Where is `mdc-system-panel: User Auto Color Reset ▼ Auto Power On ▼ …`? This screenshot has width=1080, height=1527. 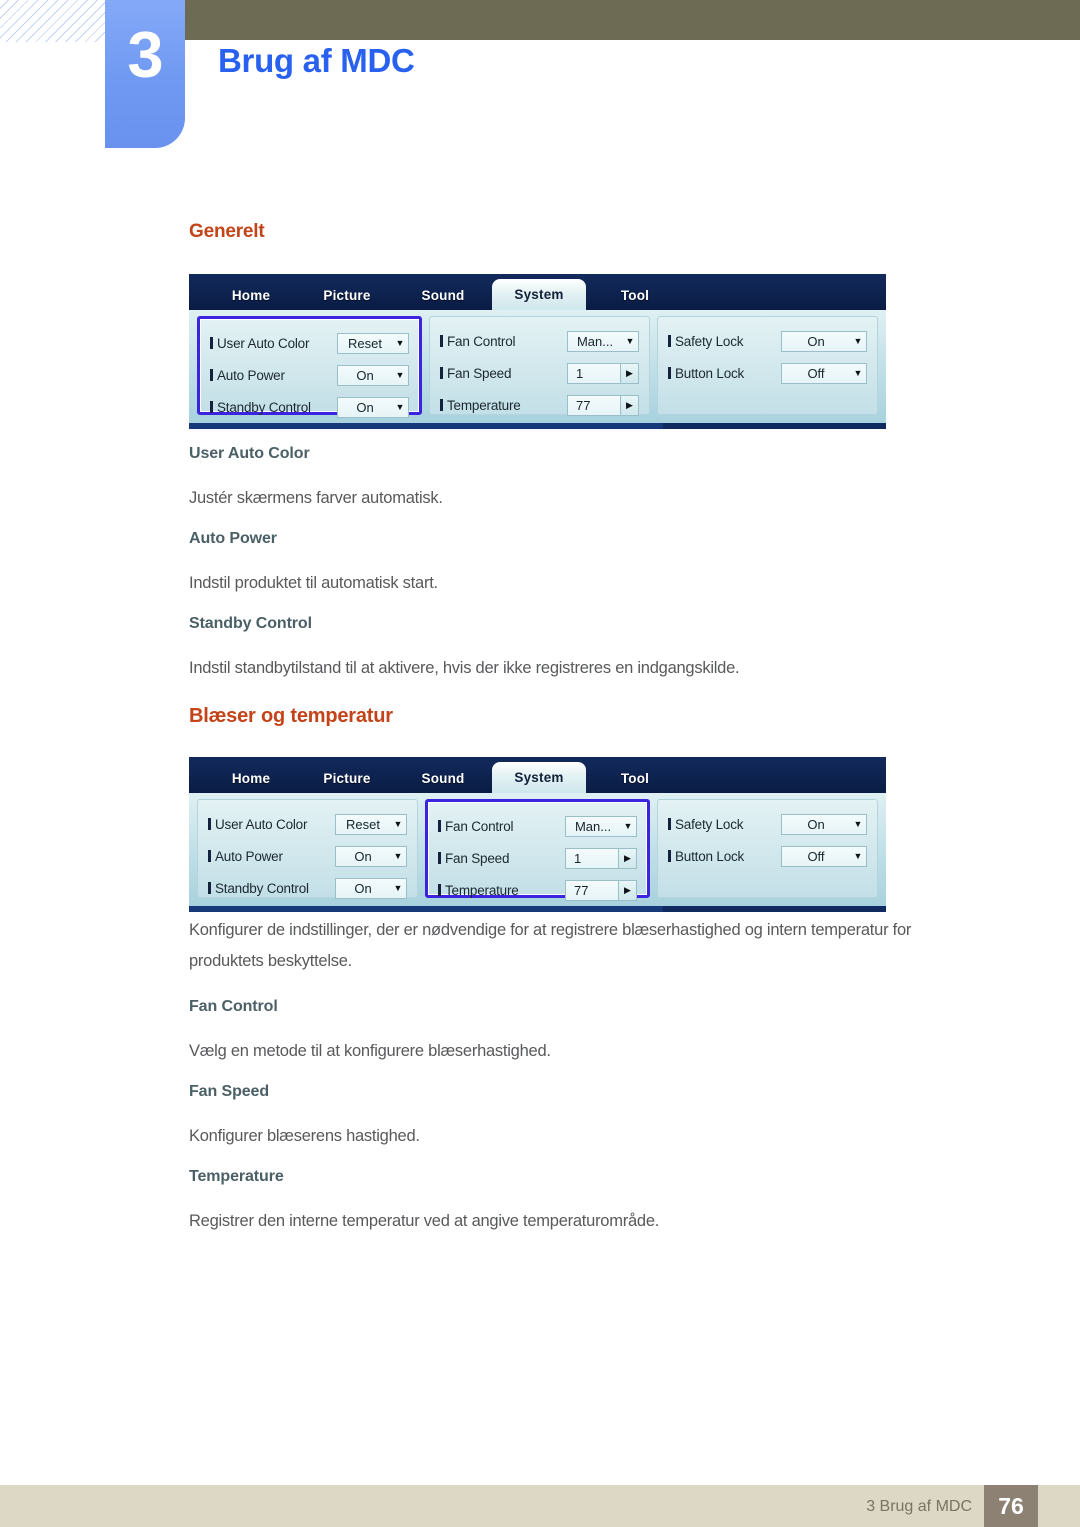 mdc-system-panel: User Auto Color Reset ▼ Auto Power On ▼ … is located at coordinates (537, 366).